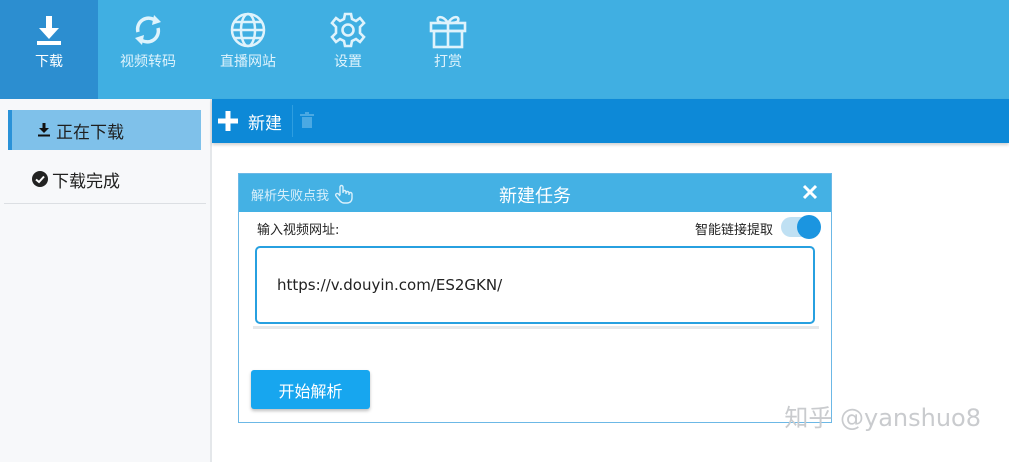 The height and width of the screenshot is (462, 1009). I want to click on download-arrow-icon, so click(44, 130).